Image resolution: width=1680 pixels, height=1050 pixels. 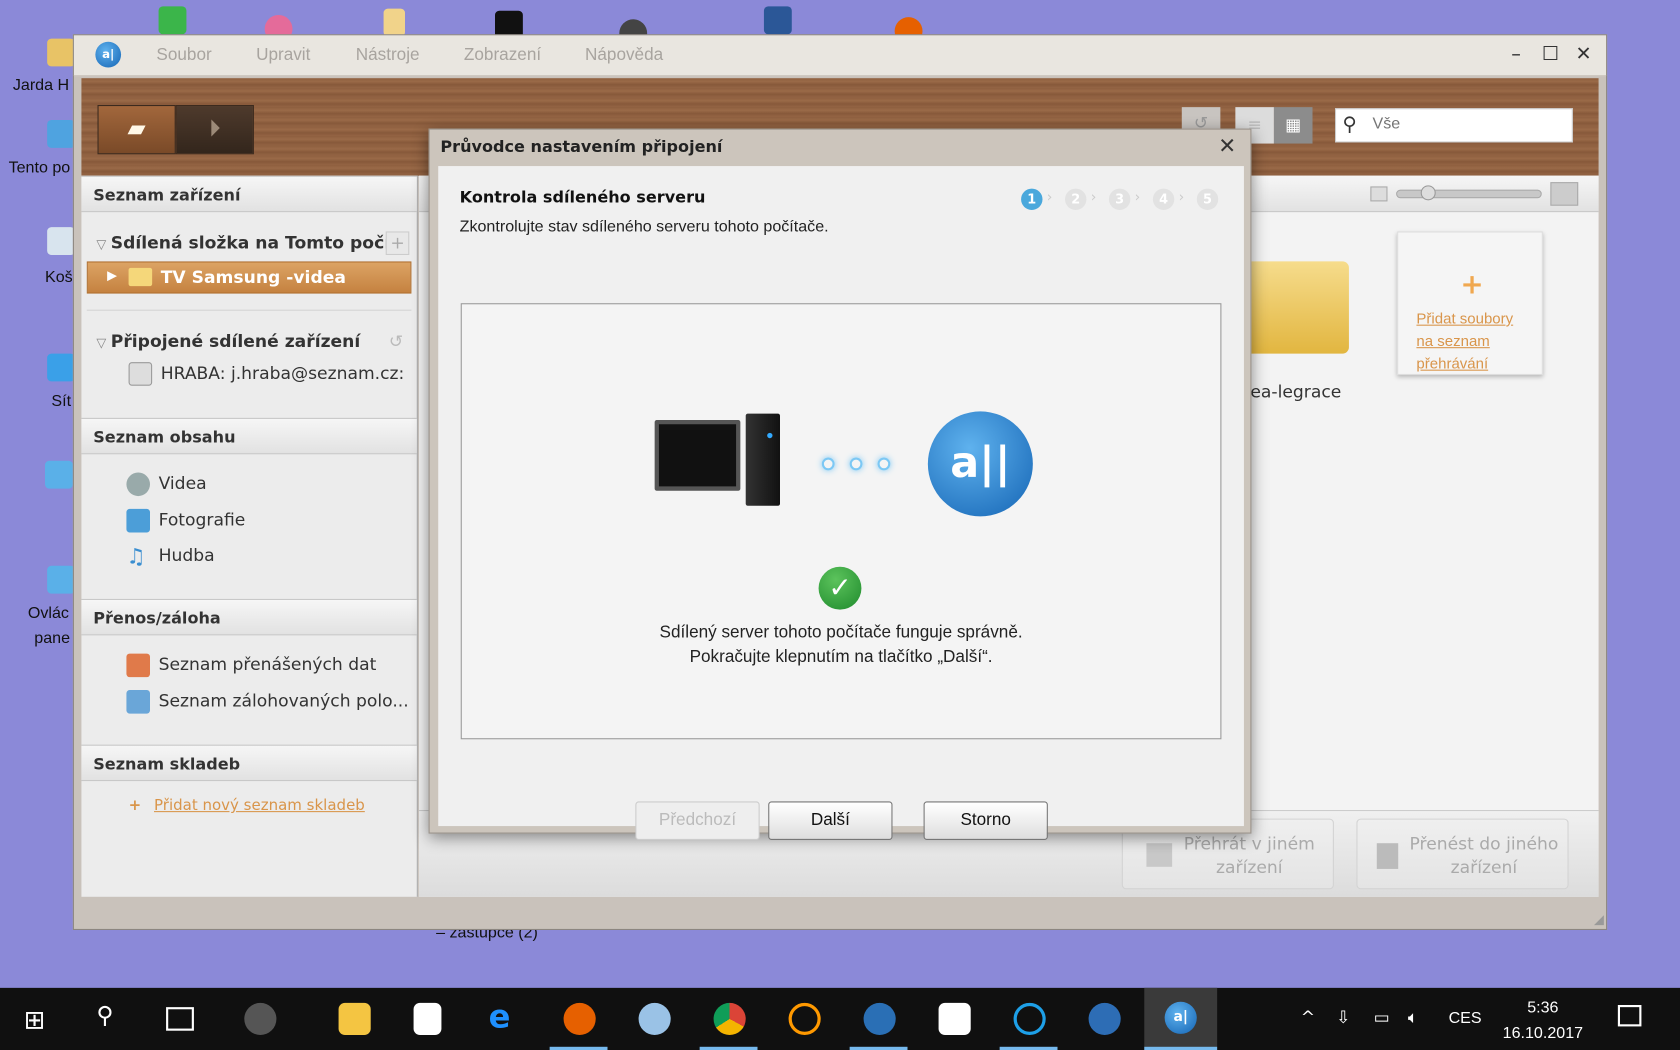 What do you see at coordinates (1295, 391) in the screenshot?
I see `folder-label: ea-legrace` at bounding box center [1295, 391].